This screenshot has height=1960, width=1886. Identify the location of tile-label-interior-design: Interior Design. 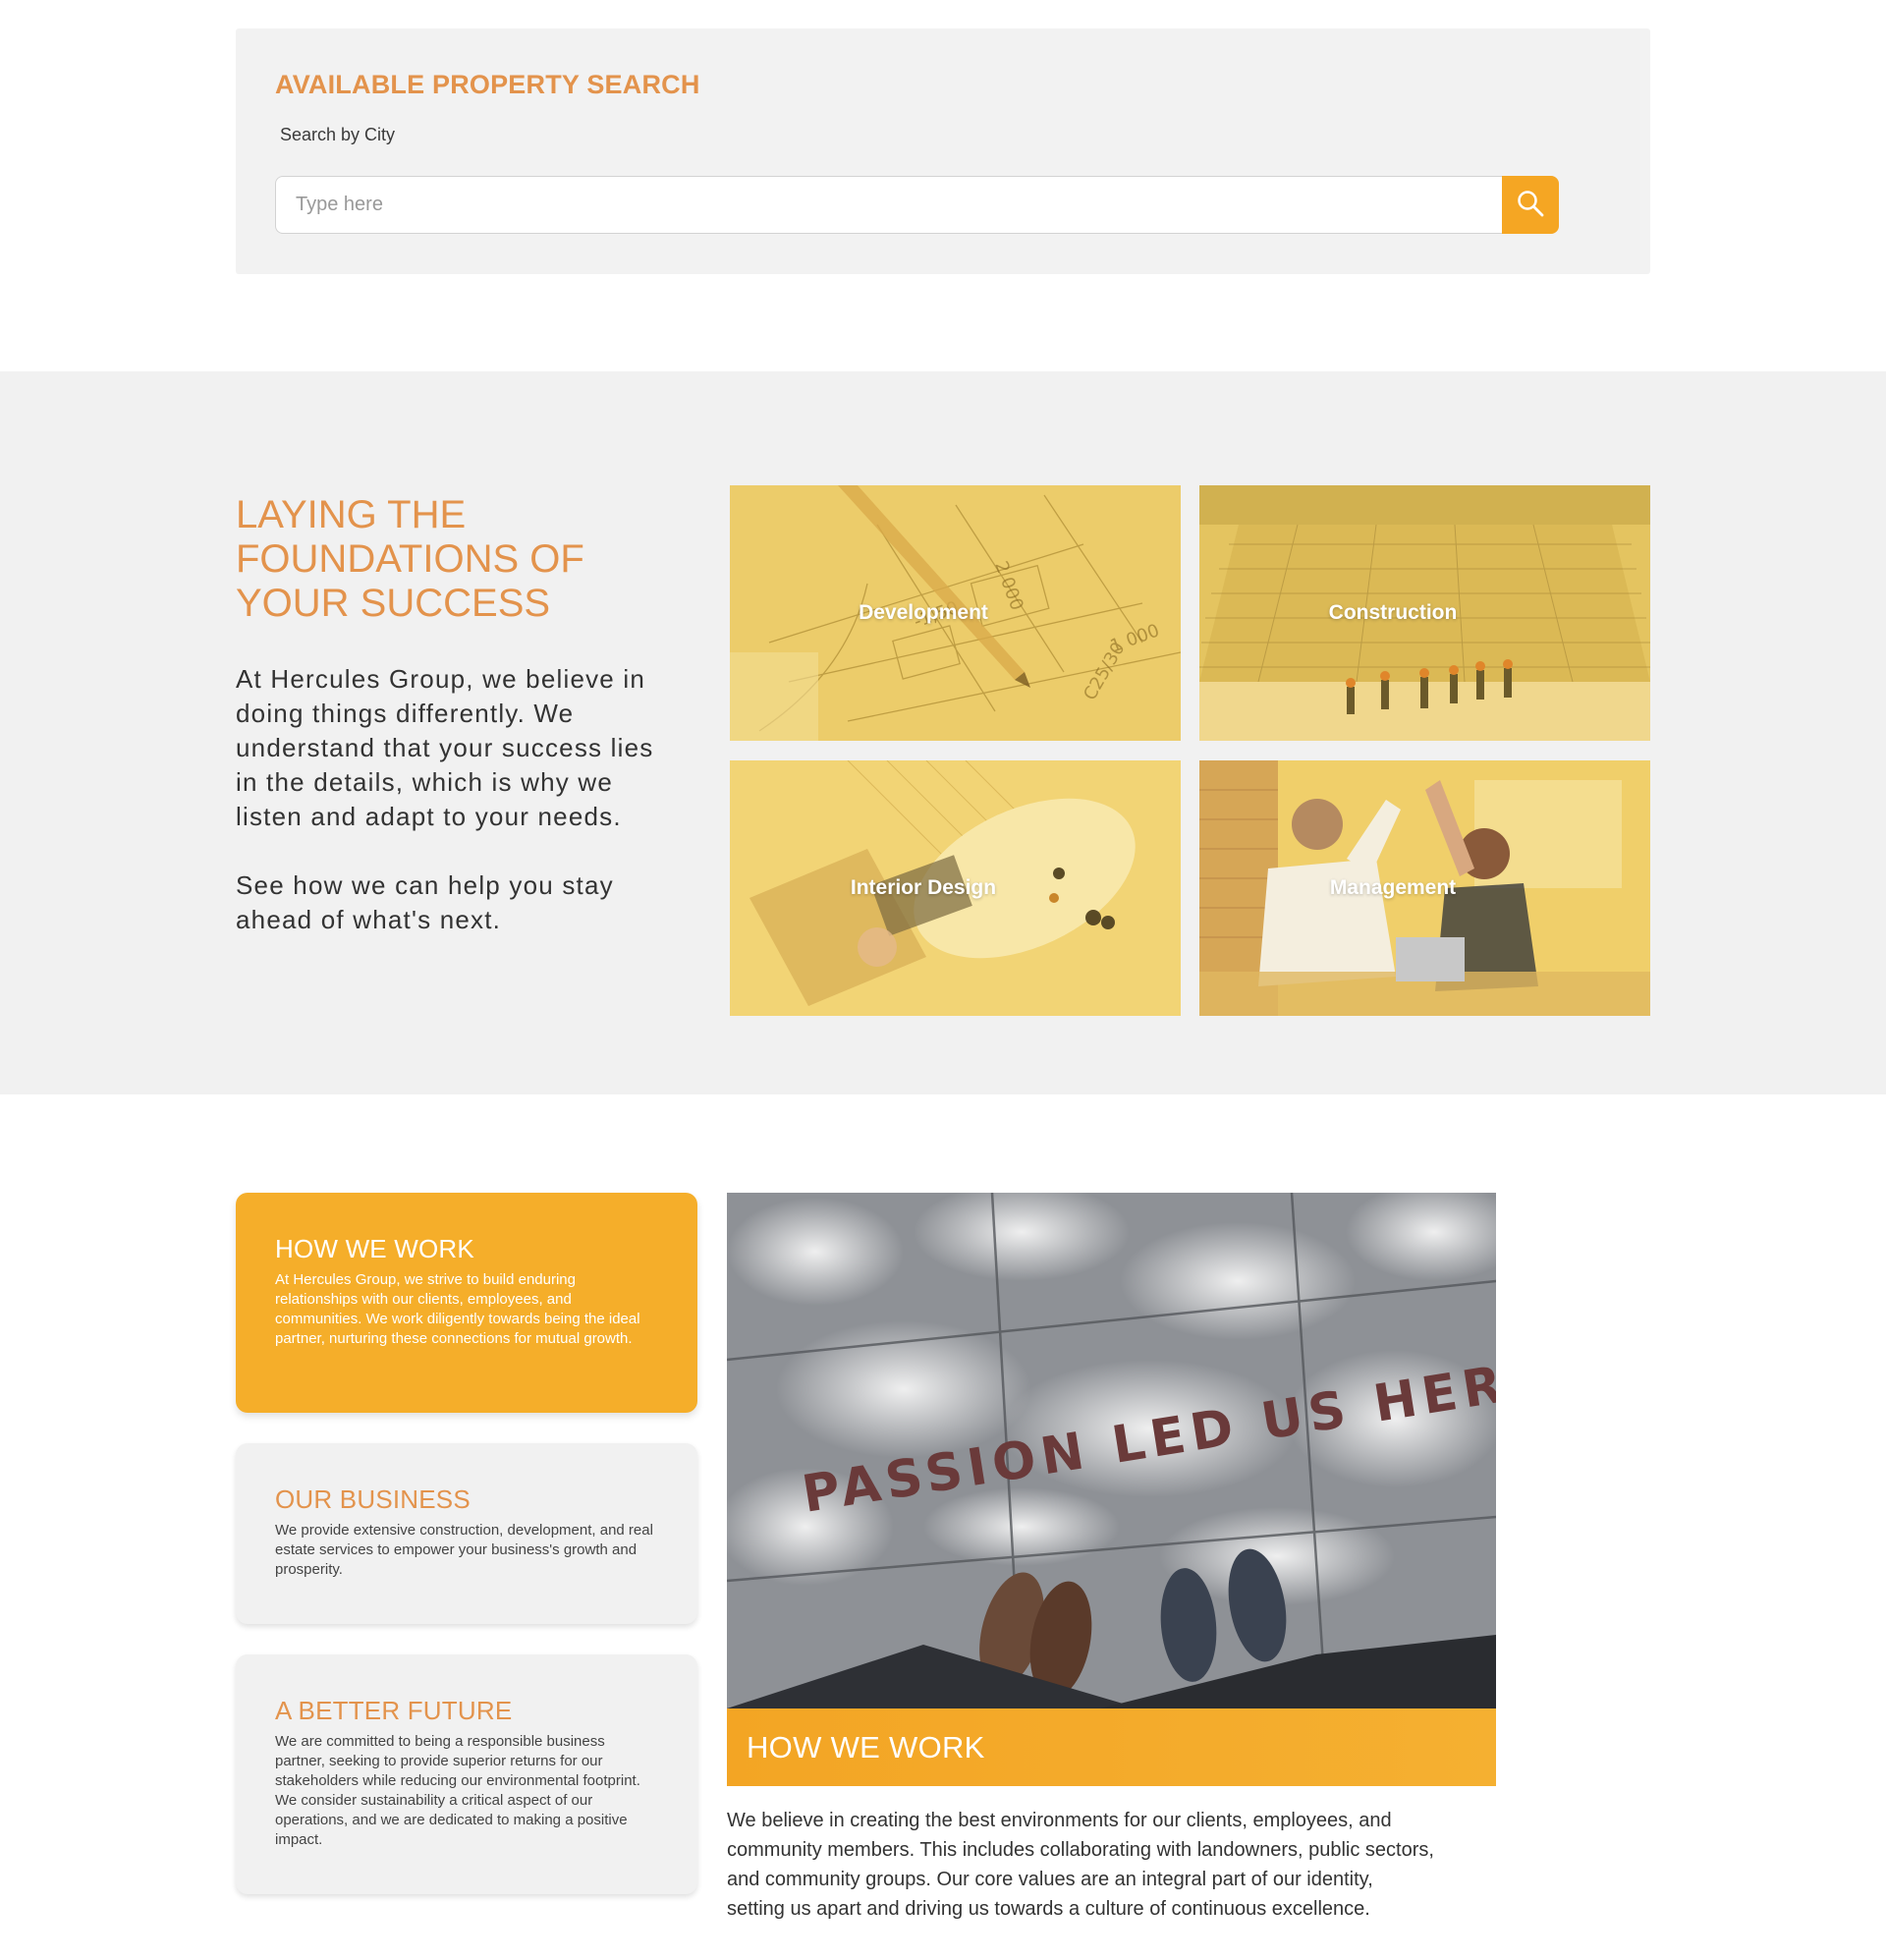
(923, 887).